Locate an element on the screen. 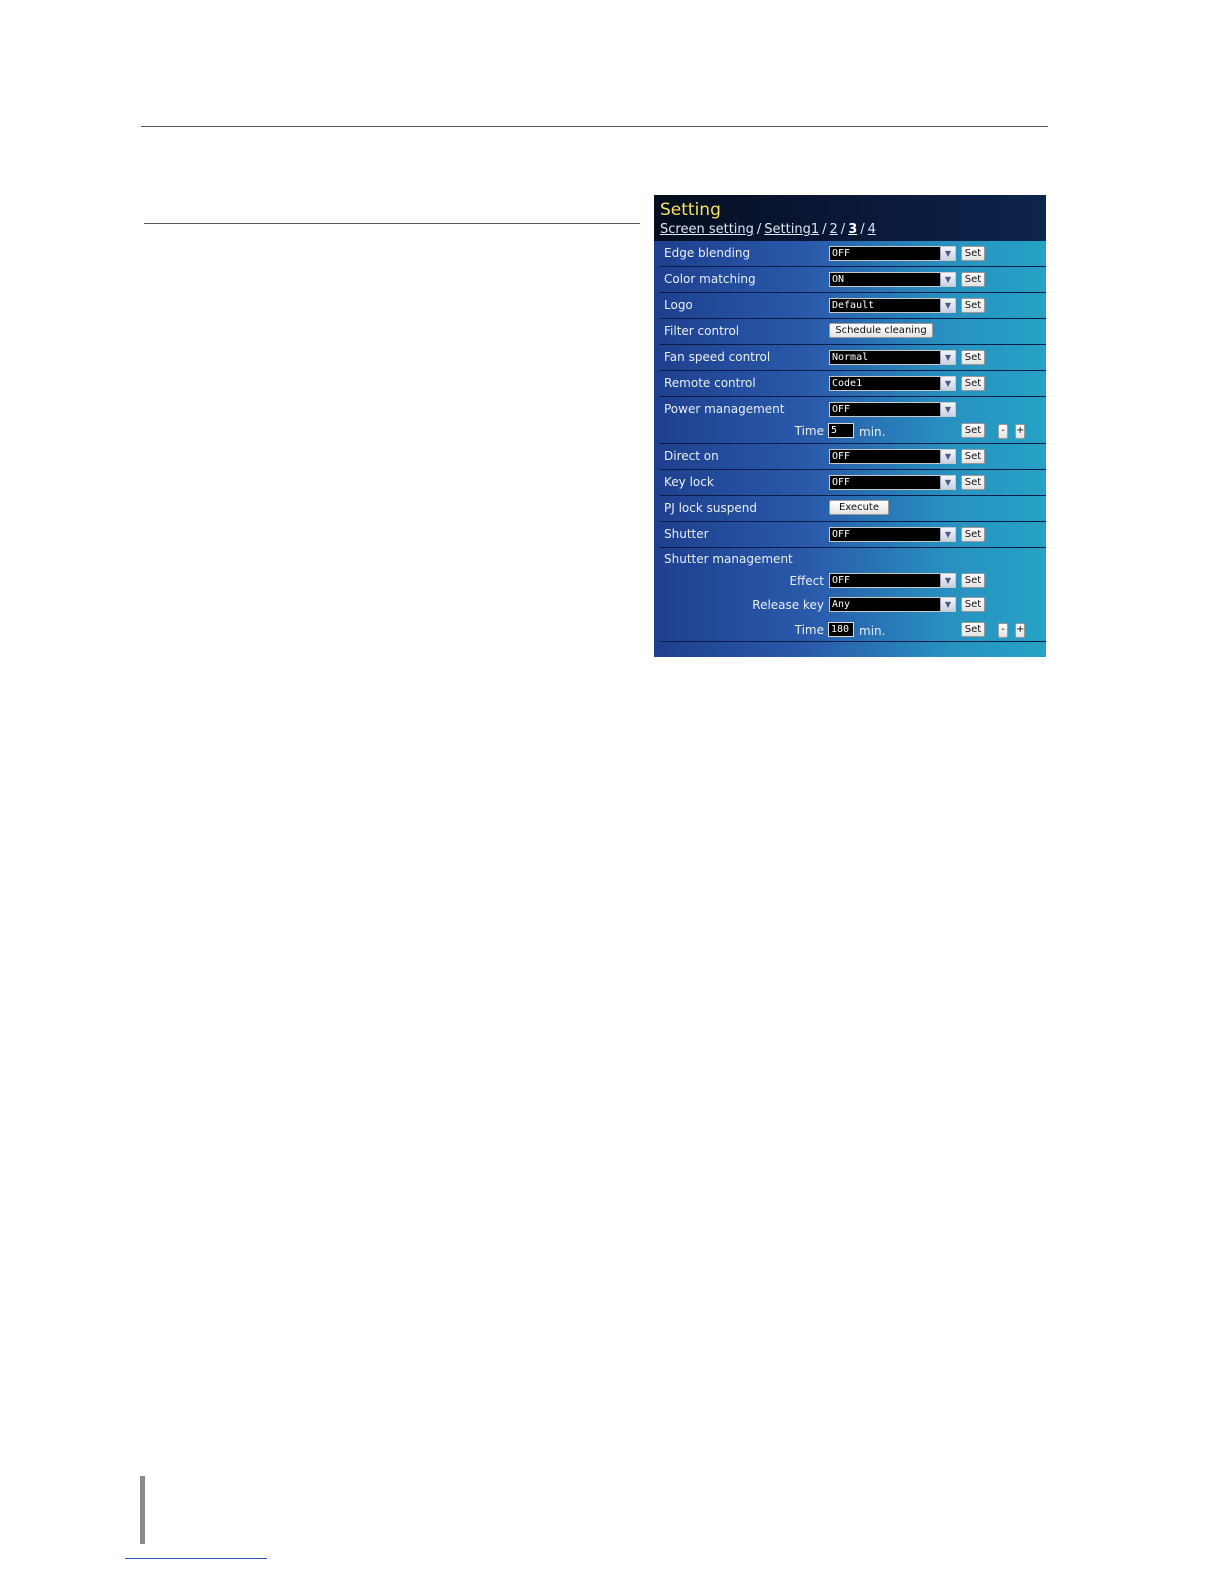  logo-set-button: Set is located at coordinates (973, 305).